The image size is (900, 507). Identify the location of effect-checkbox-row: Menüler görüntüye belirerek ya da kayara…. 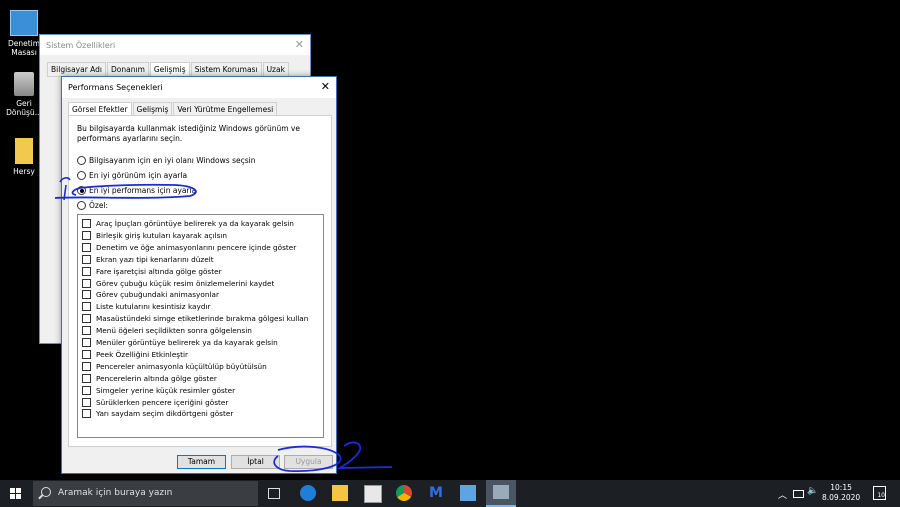
(180, 342).